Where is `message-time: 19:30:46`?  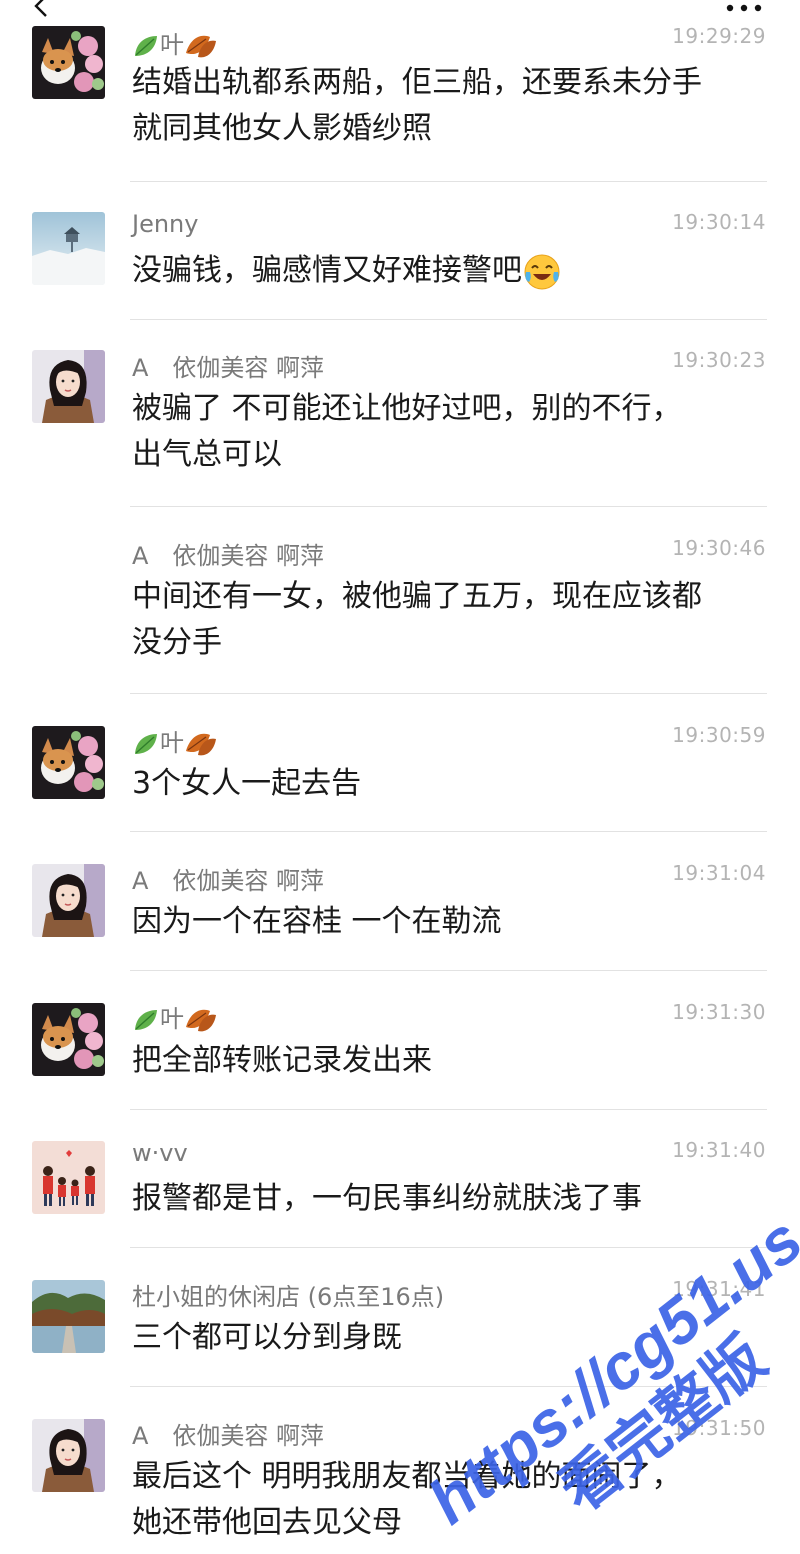
message-time: 19:30:46 is located at coordinates (719, 548).